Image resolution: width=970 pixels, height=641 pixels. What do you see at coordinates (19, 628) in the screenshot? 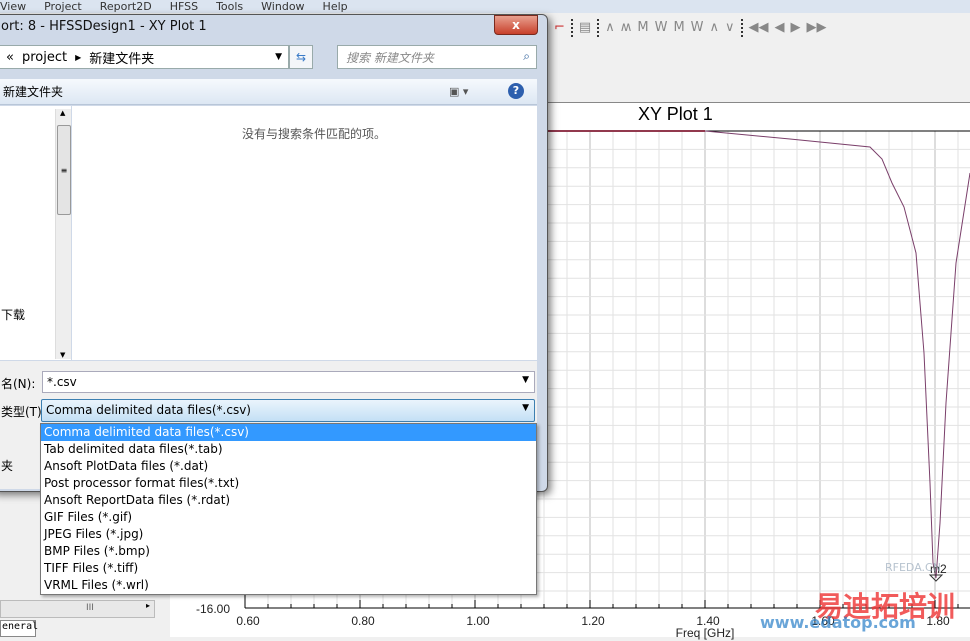
I see `tab-general: eneral` at bounding box center [19, 628].